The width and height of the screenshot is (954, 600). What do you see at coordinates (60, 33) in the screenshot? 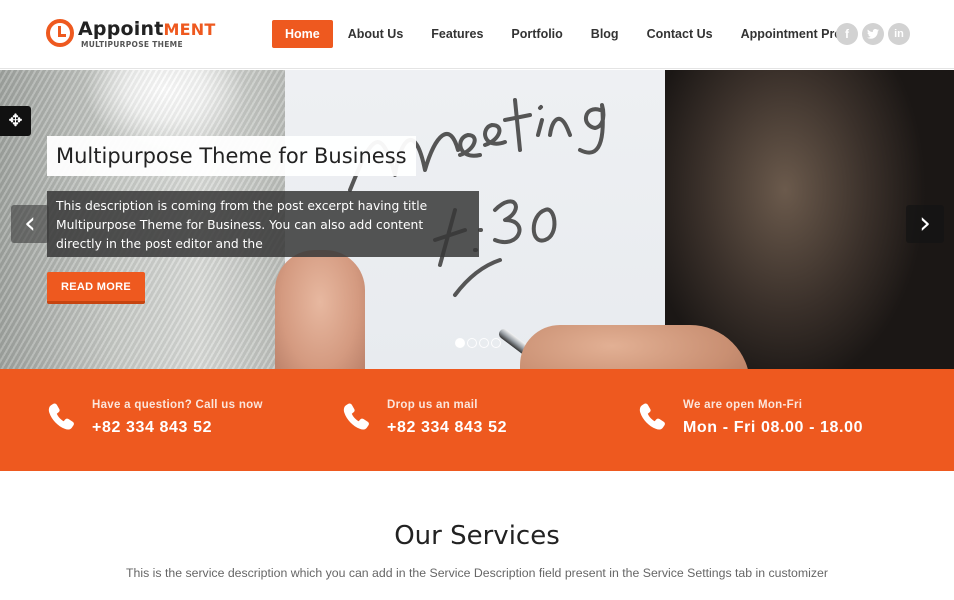
I see `clock-icon` at bounding box center [60, 33].